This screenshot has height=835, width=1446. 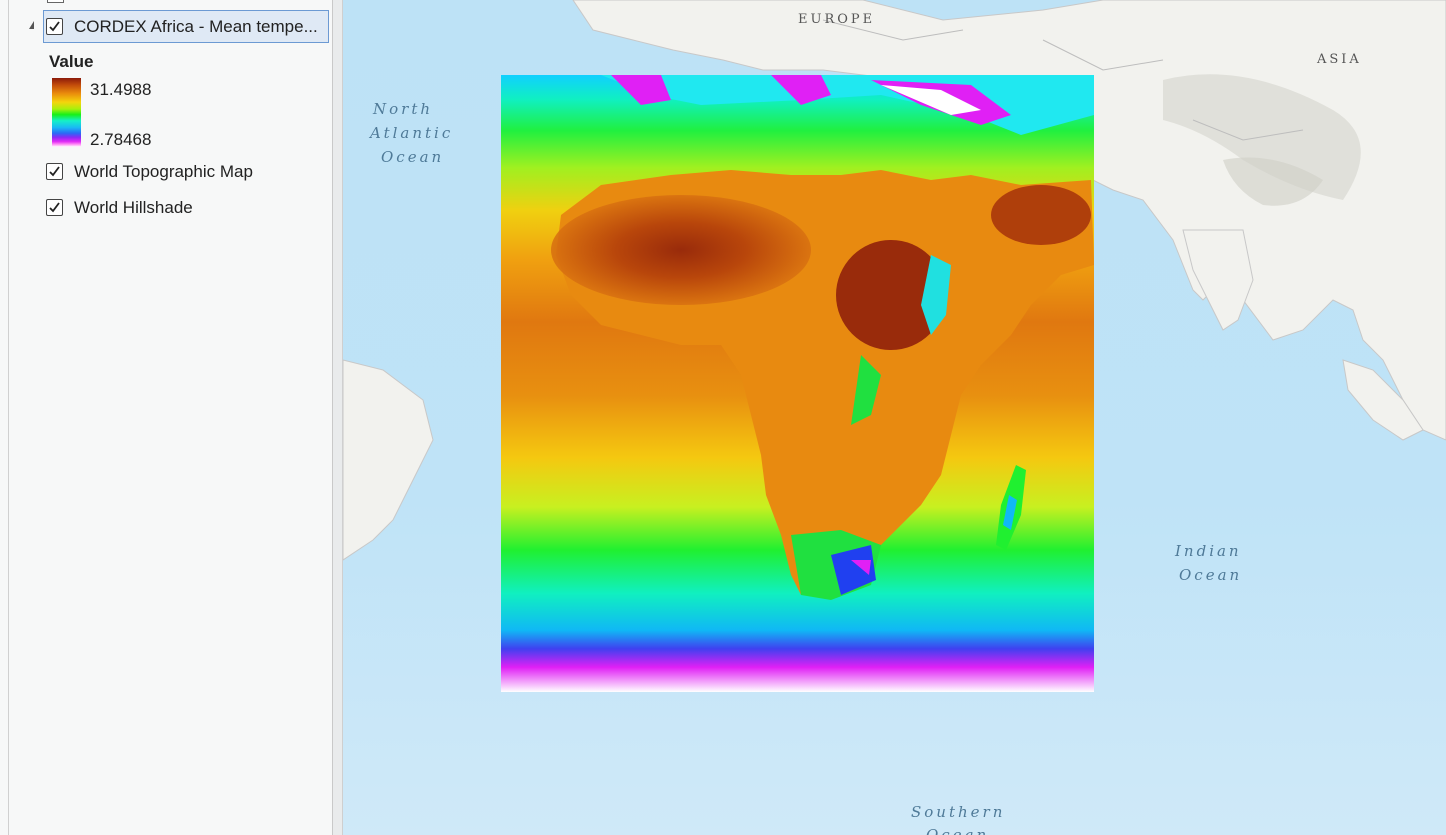 What do you see at coordinates (121, 139) in the screenshot?
I see `legend-min-value: 2.78468` at bounding box center [121, 139].